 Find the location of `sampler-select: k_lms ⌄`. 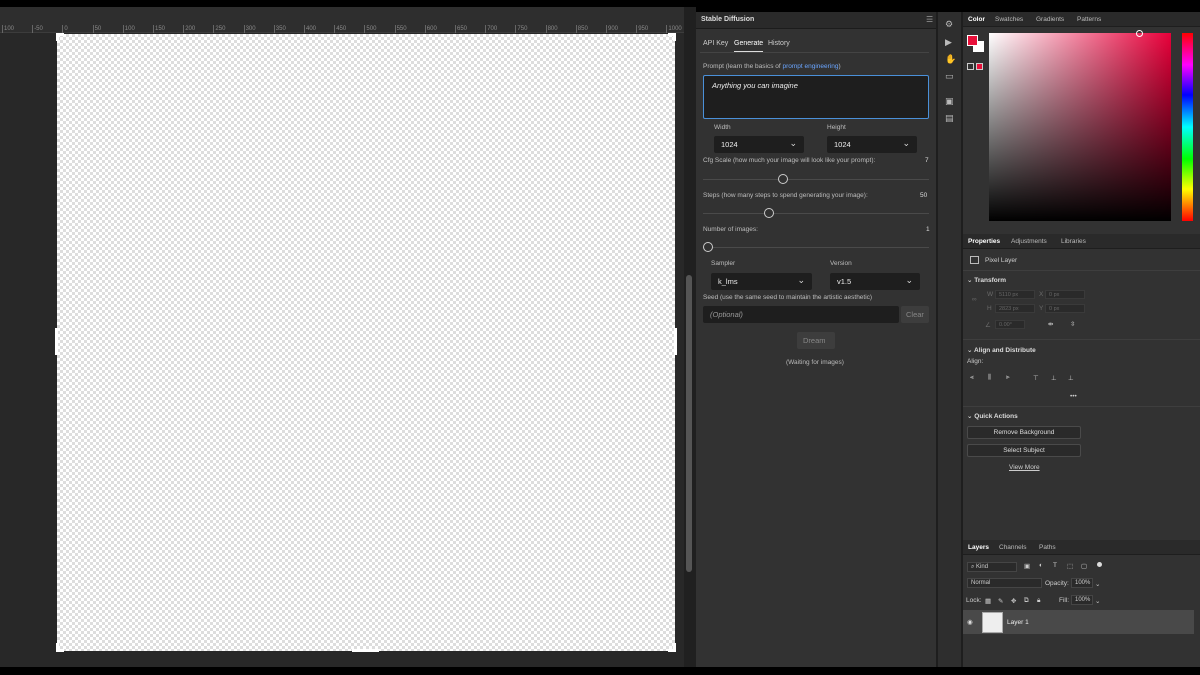

sampler-select: k_lms ⌄ is located at coordinates (761, 281).